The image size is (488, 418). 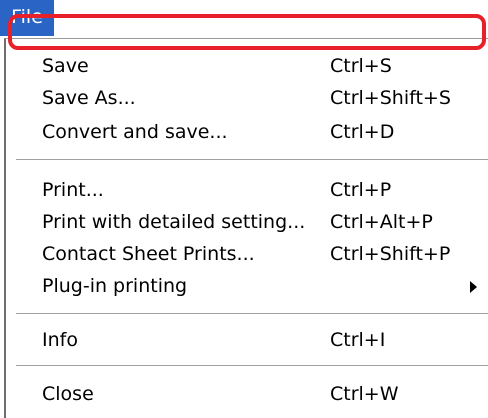 What do you see at coordinates (247, 98) in the screenshot?
I see `menu-item-save-as: Save As... Ctrl+Shift+S` at bounding box center [247, 98].